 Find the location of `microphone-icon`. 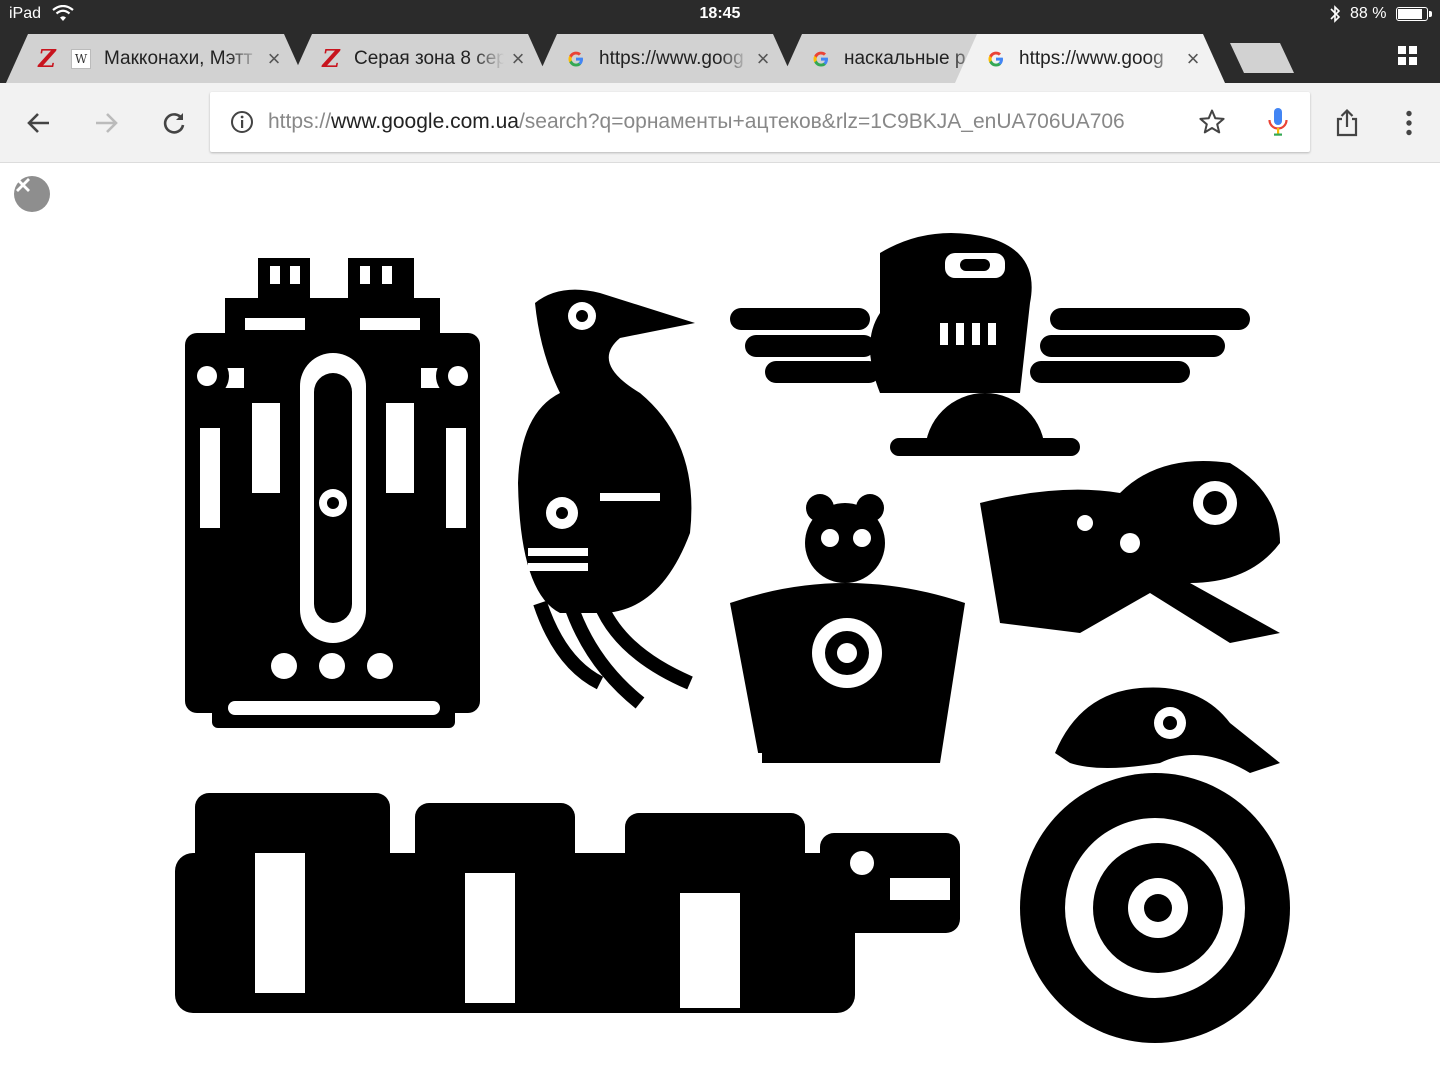

microphone-icon is located at coordinates (1278, 122).